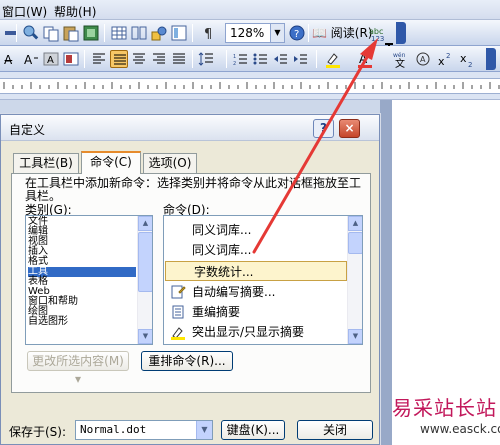 Image resolution: width=500 pixels, height=445 pixels. I want to click on dialog-titlebar: 自定义 ? ×, so click(190, 128).